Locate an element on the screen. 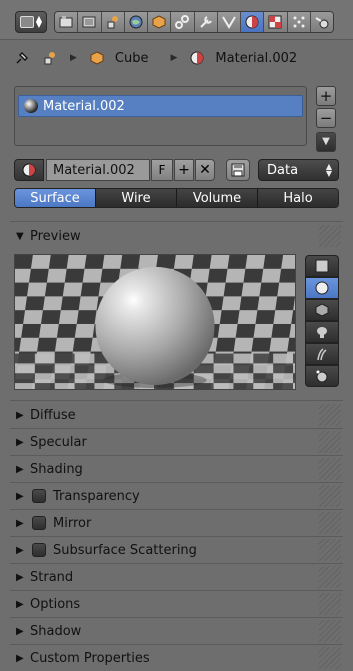  tab-world is located at coordinates (136, 22).